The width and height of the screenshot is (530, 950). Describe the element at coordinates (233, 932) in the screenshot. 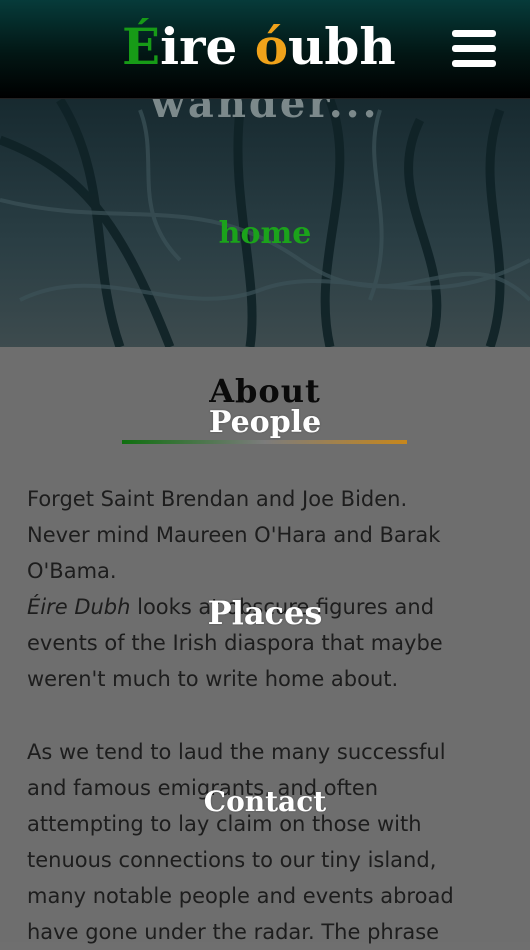

I see `text-line: have gone under the radar. The phrase` at that location.